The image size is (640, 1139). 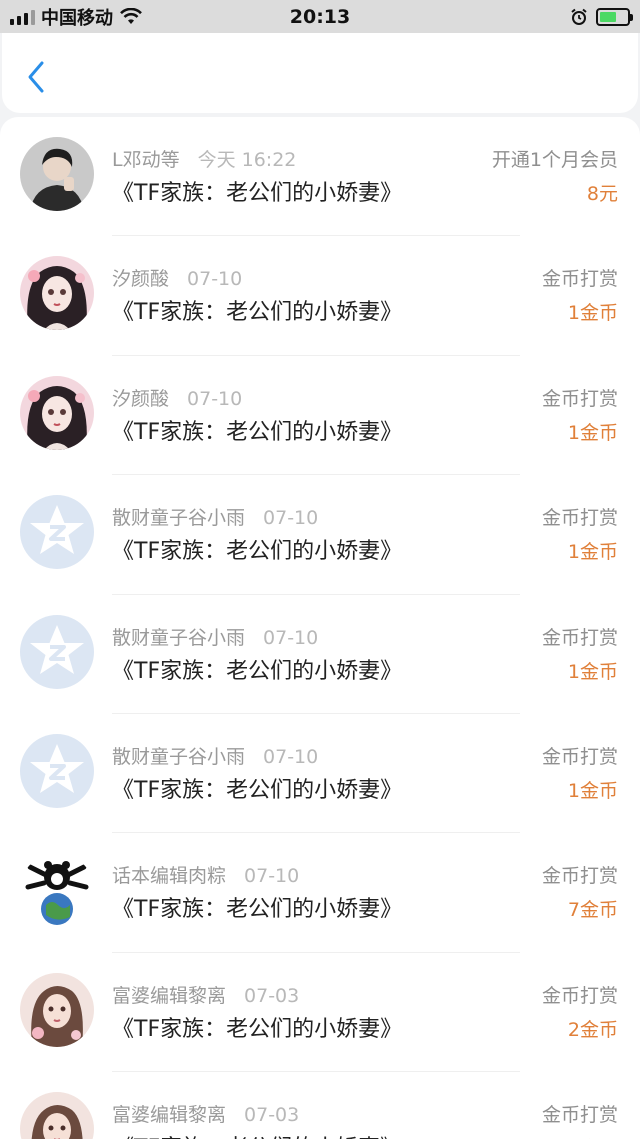 I want to click on reward-type: 开通1个月会员, so click(x=554, y=160).